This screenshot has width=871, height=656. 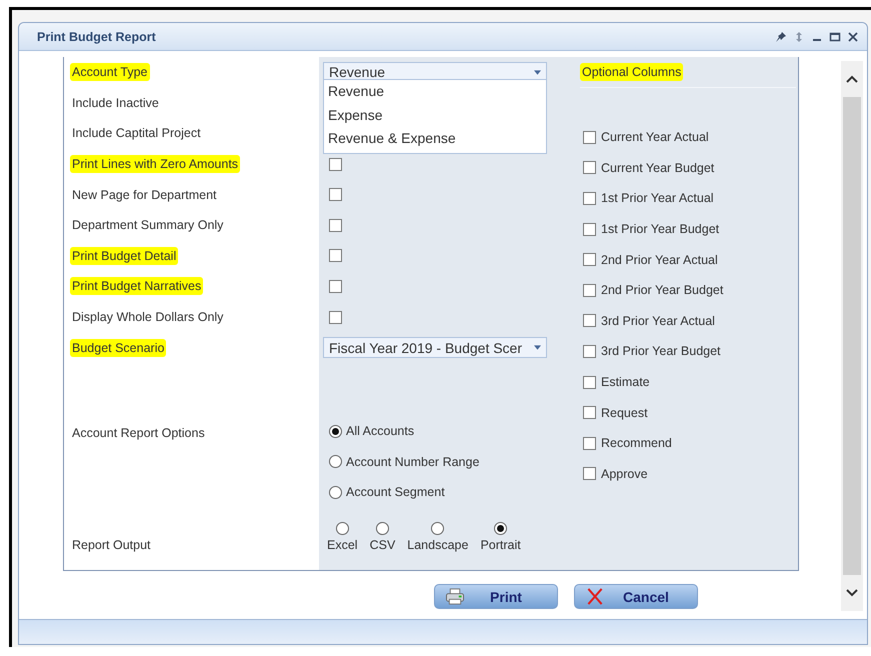 I want to click on cancel-button: Cancel, so click(x=636, y=596).